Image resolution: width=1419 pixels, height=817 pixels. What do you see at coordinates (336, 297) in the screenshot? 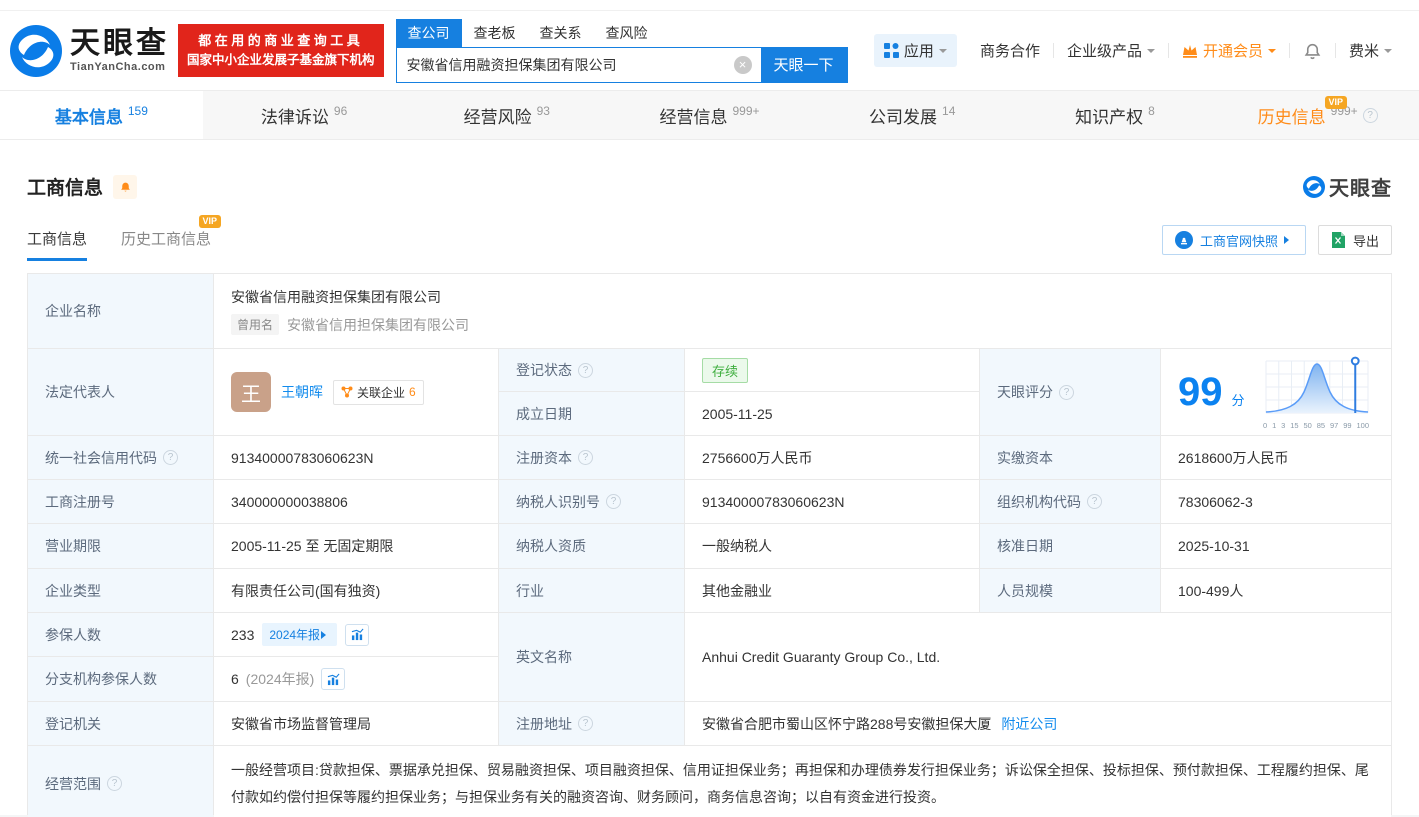
I see `company-name: 安徽省信用融资担保集团有限公司` at bounding box center [336, 297].